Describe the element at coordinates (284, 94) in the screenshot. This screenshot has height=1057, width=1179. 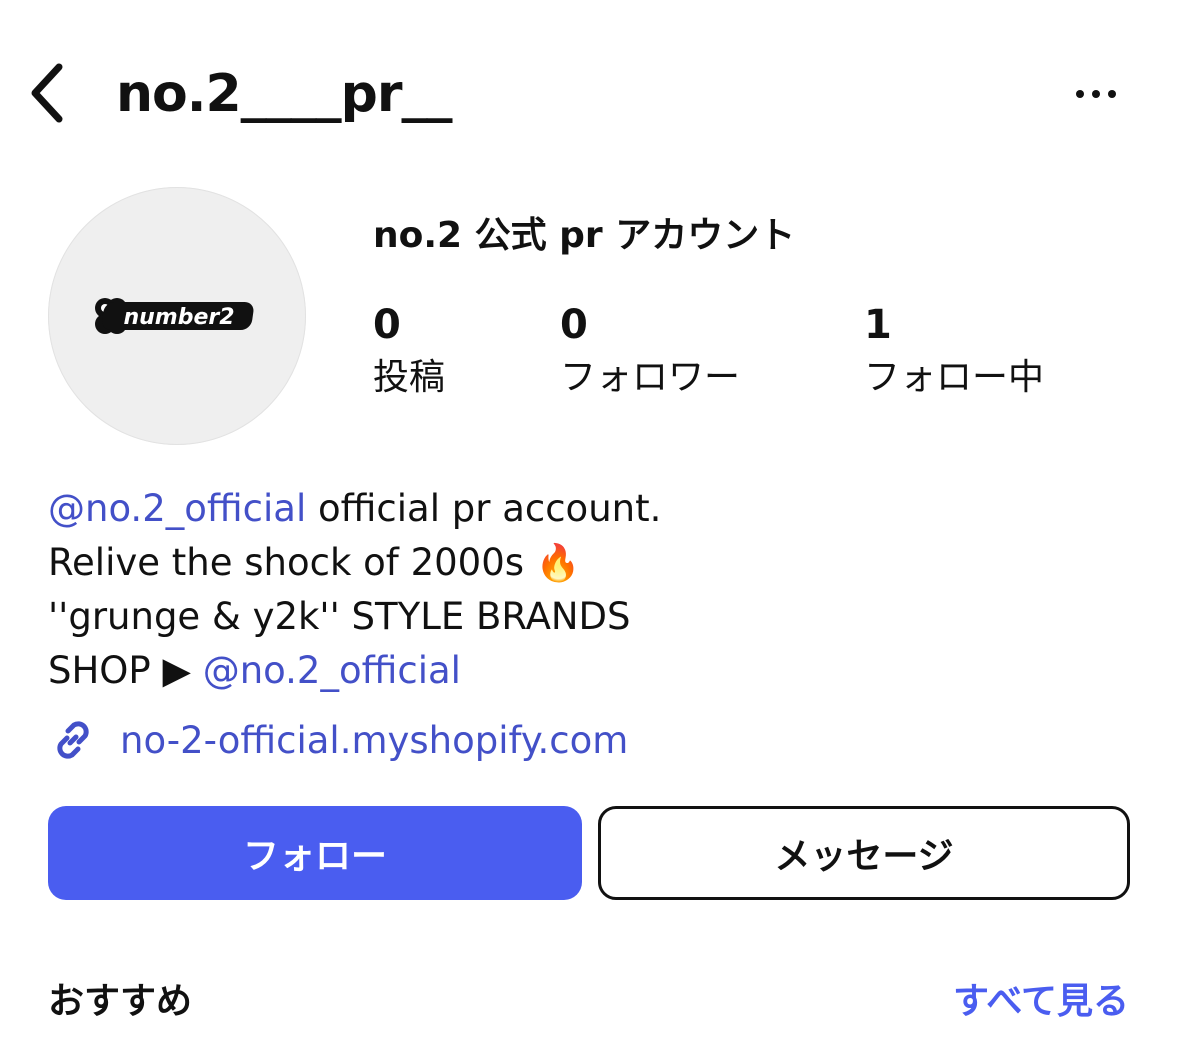
I see `page-title-username: no.2____pr__` at that location.